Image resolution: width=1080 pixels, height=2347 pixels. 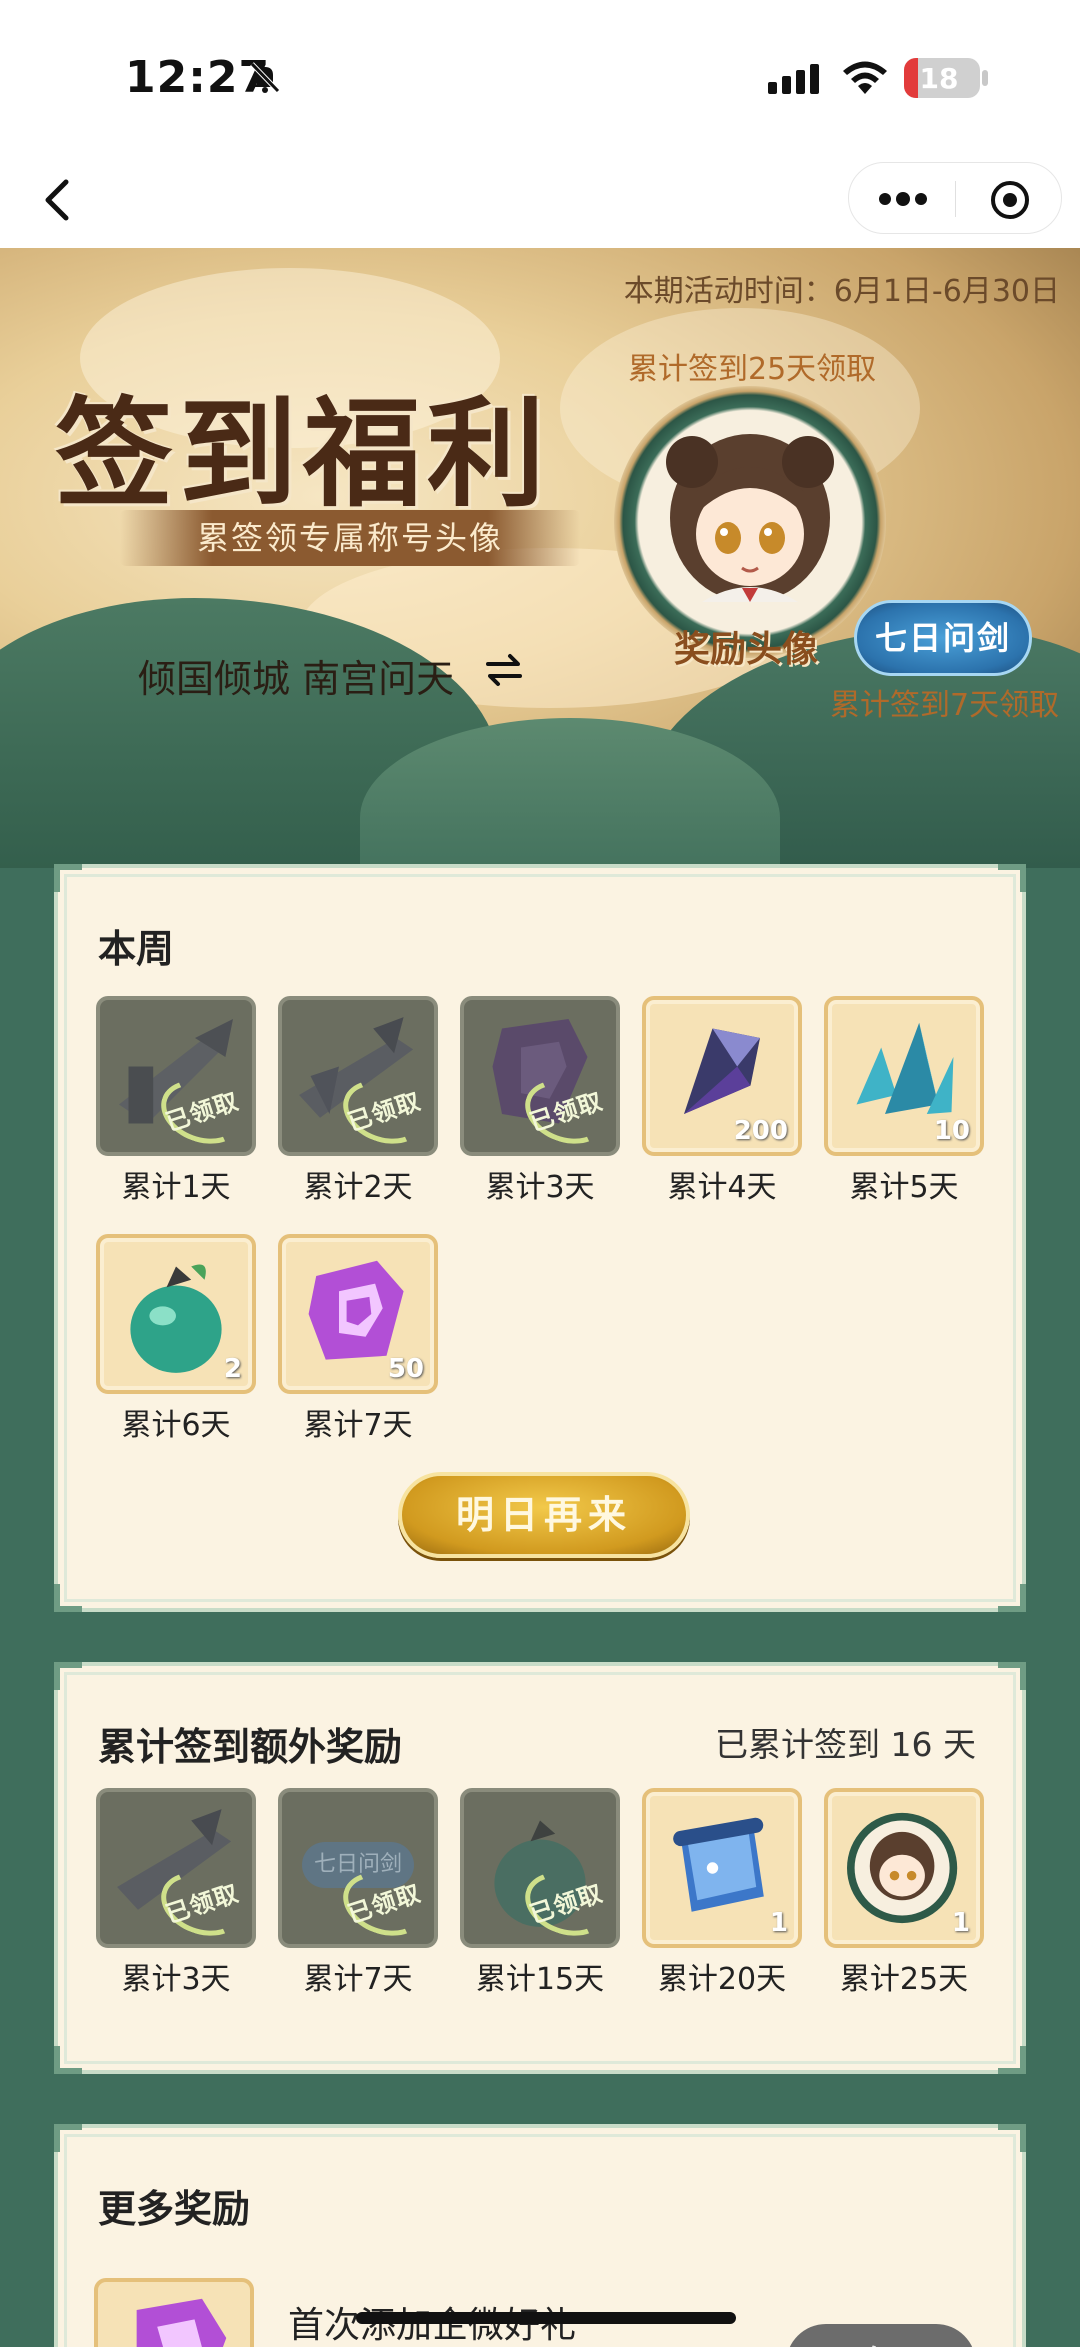 I want to click on reward-slot-day6: 2 累计6天, so click(x=176, y=1339).